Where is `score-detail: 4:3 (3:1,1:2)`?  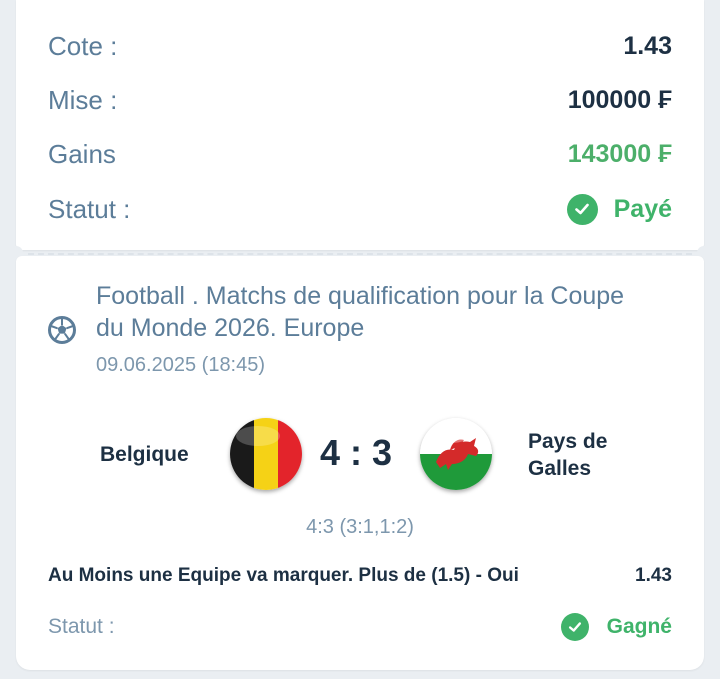 score-detail: 4:3 (3:1,1:2) is located at coordinates (360, 527).